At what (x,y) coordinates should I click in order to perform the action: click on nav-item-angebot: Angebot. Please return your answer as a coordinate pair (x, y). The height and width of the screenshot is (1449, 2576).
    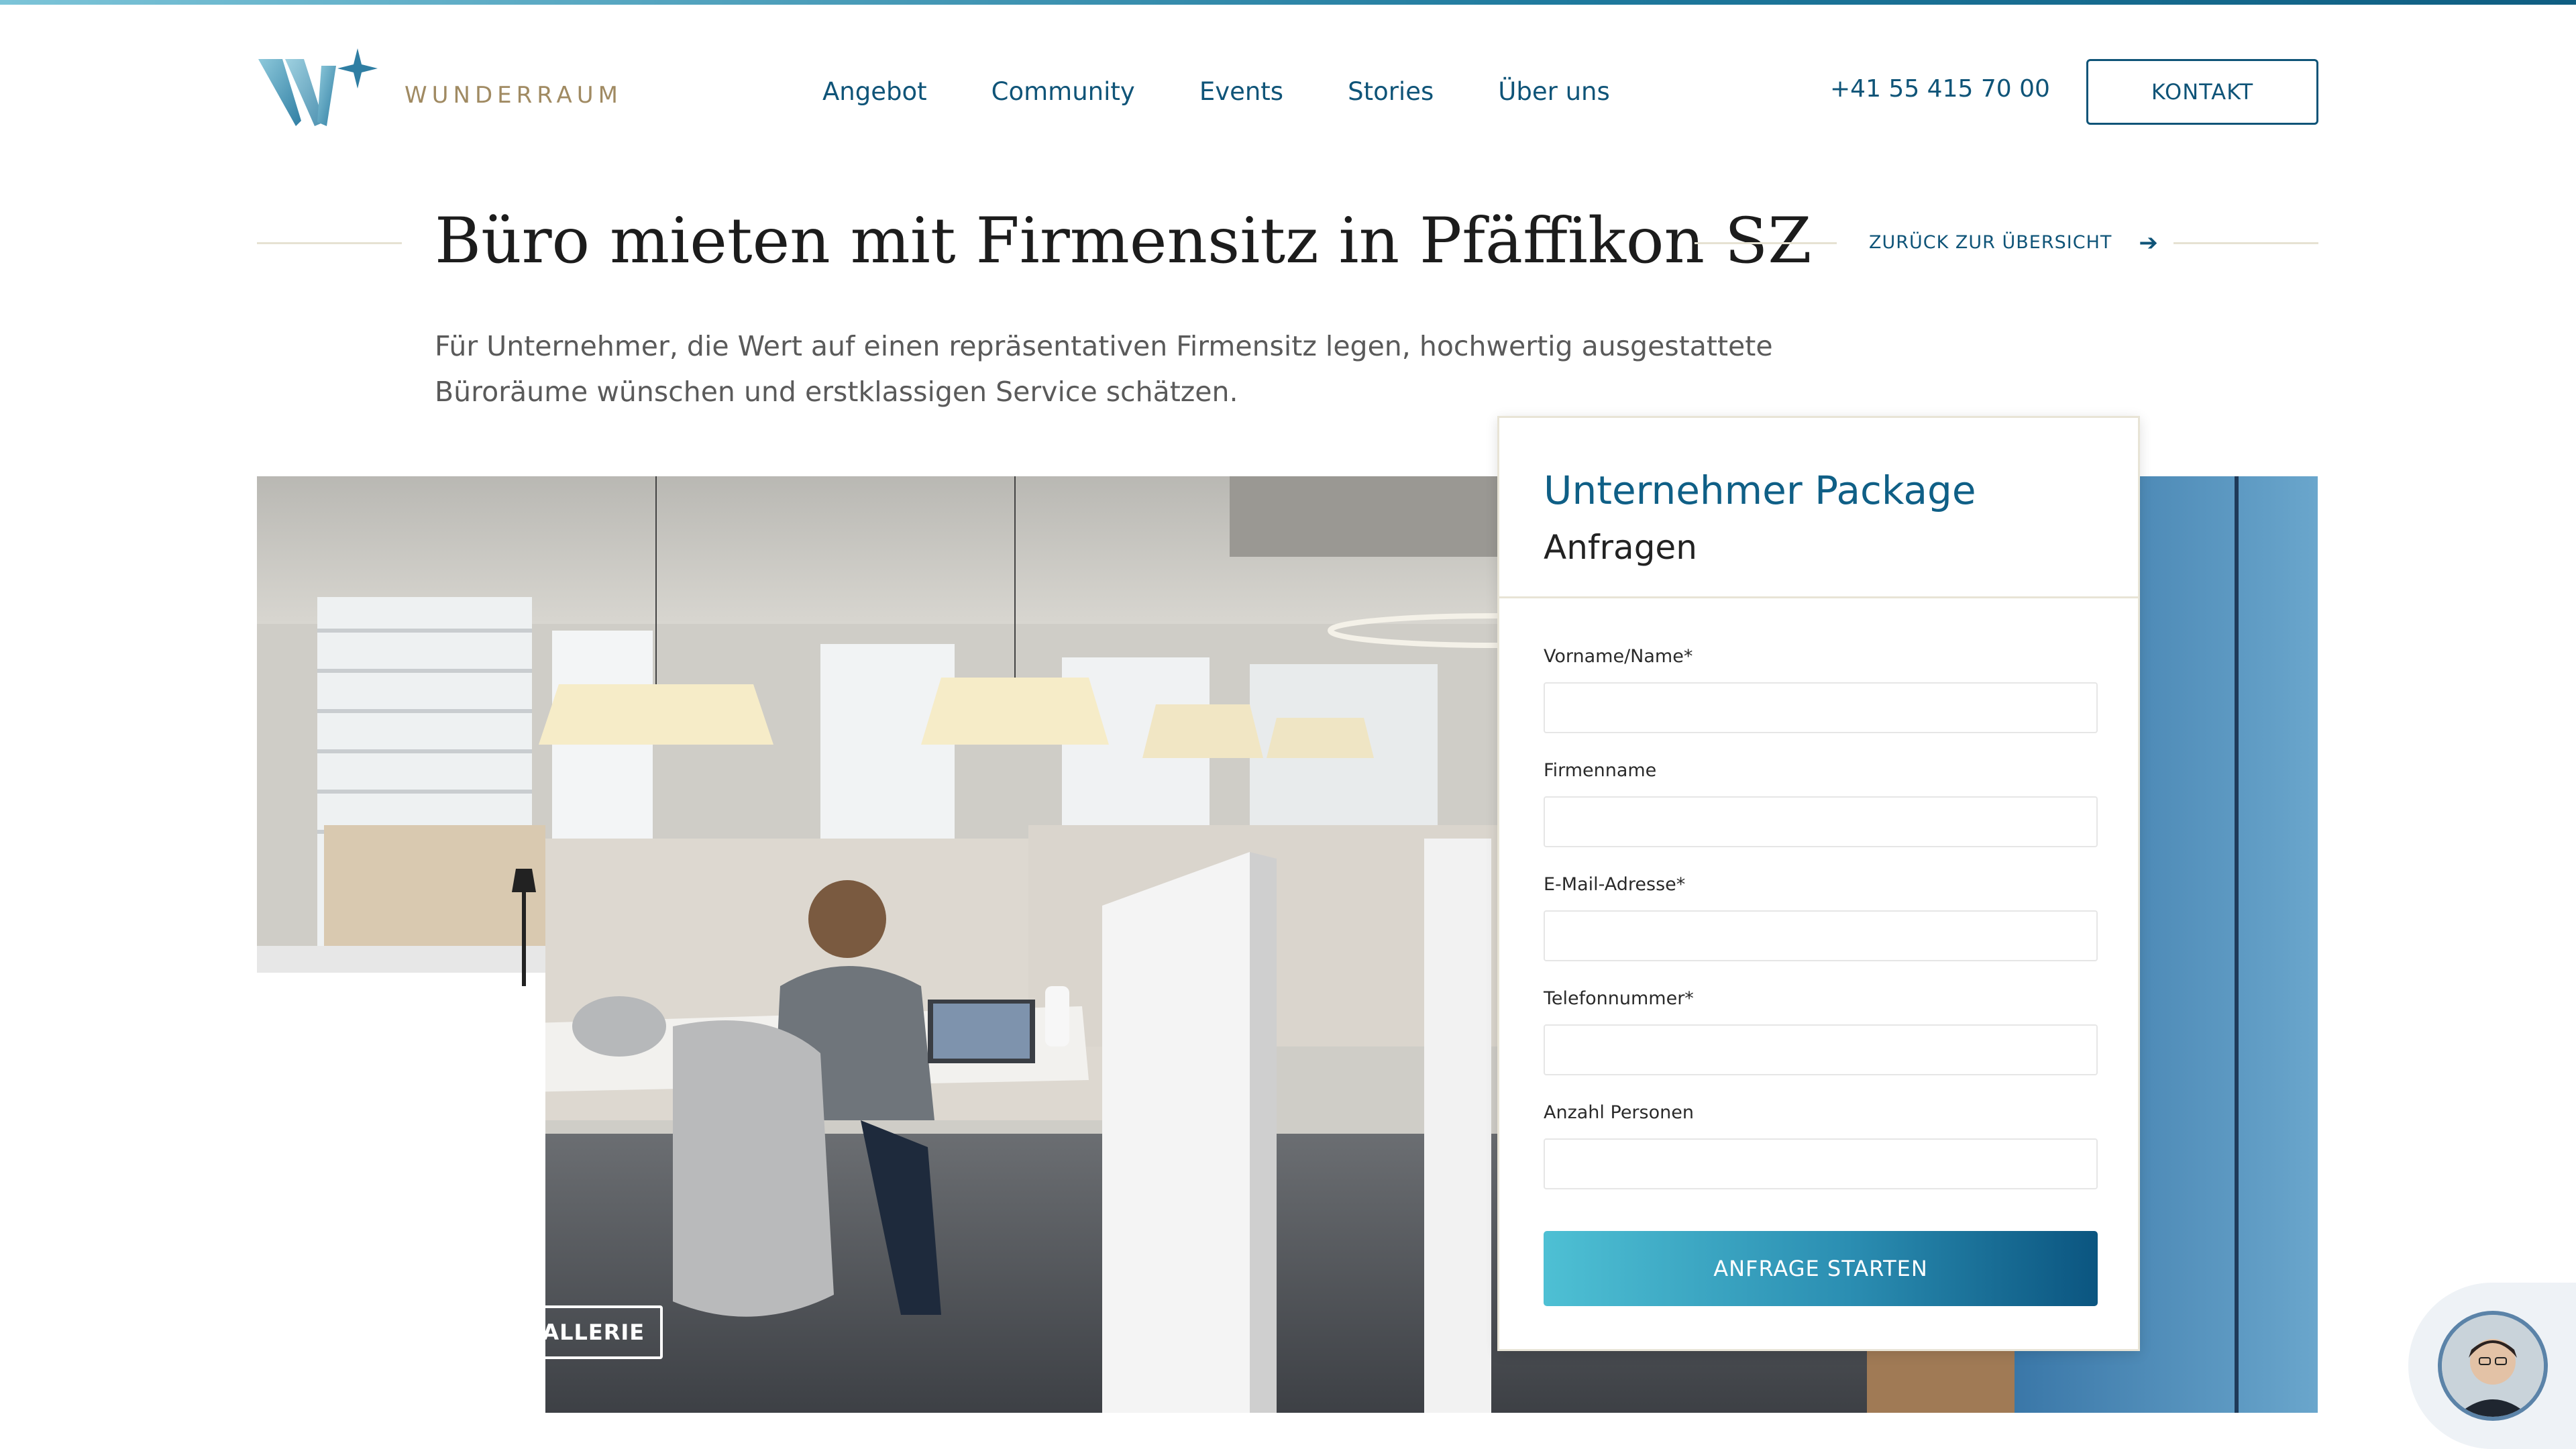
    Looking at the image, I should click on (874, 92).